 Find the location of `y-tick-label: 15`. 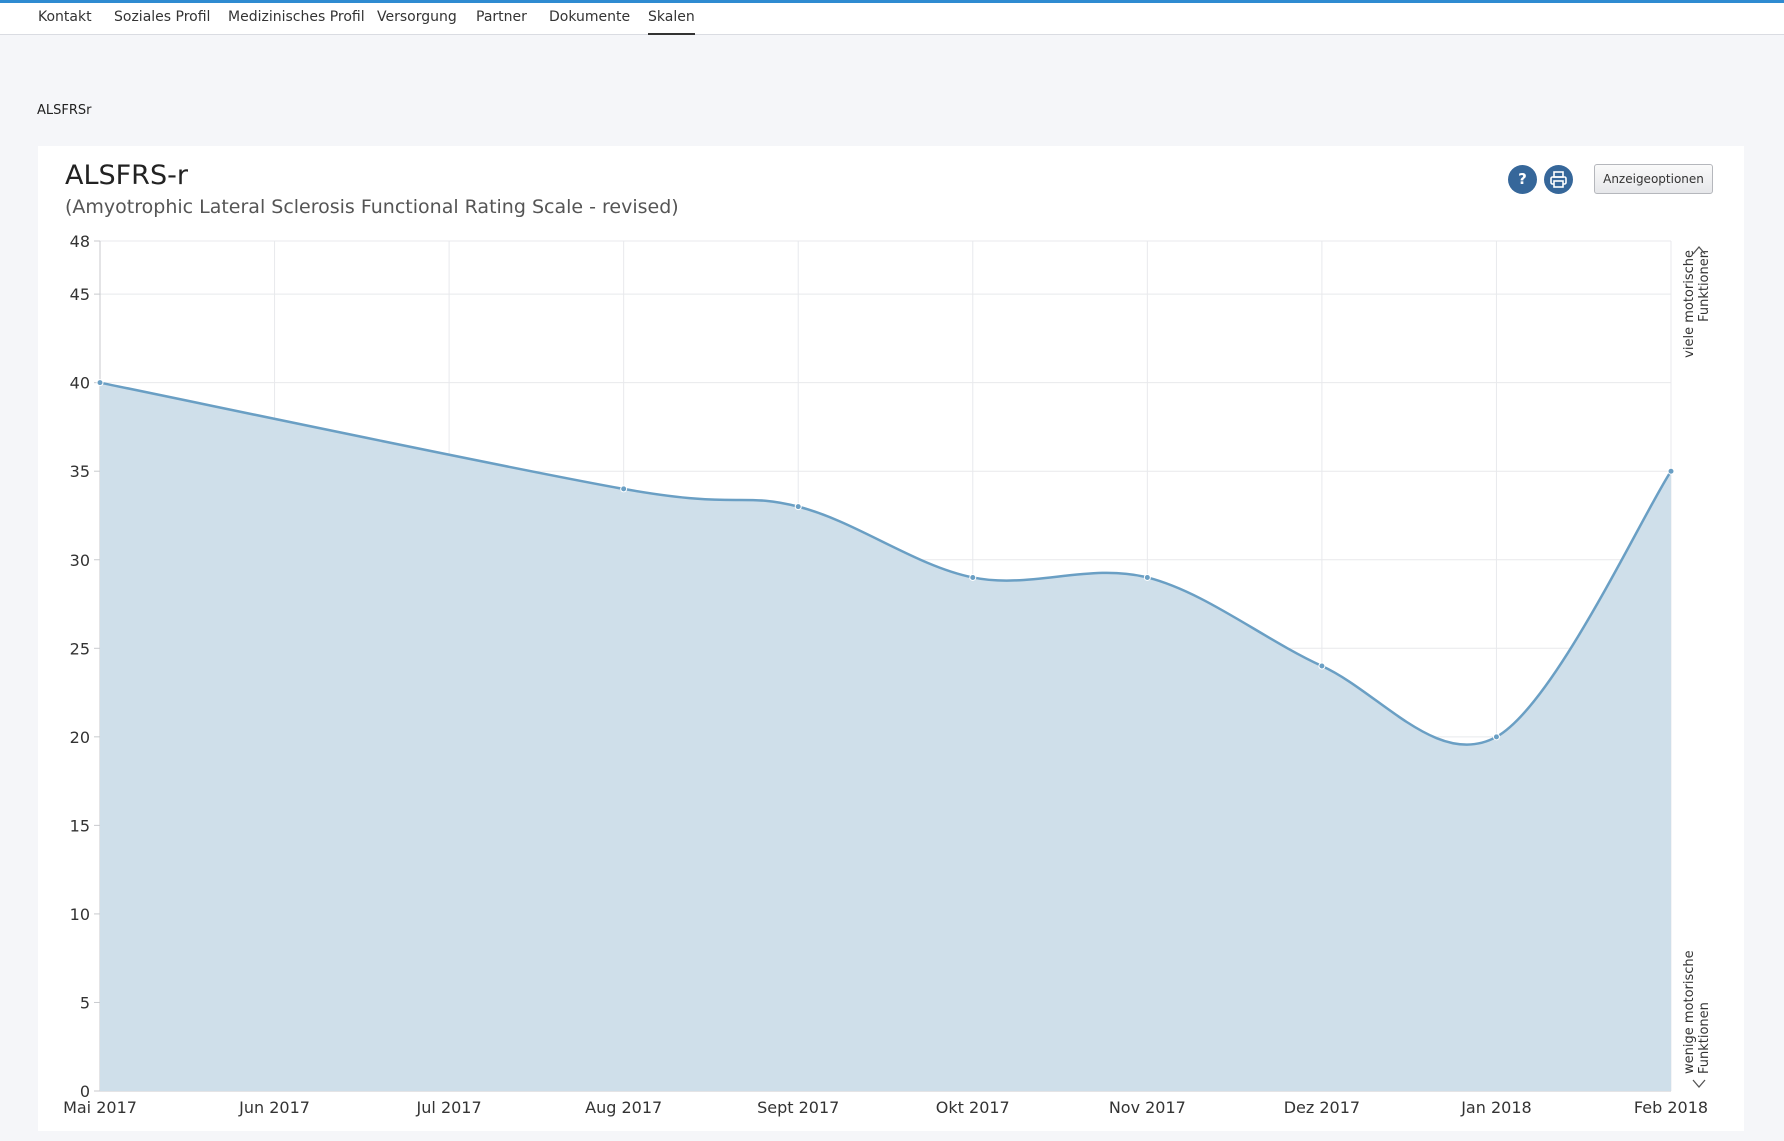

y-tick-label: 15 is located at coordinates (80, 825).